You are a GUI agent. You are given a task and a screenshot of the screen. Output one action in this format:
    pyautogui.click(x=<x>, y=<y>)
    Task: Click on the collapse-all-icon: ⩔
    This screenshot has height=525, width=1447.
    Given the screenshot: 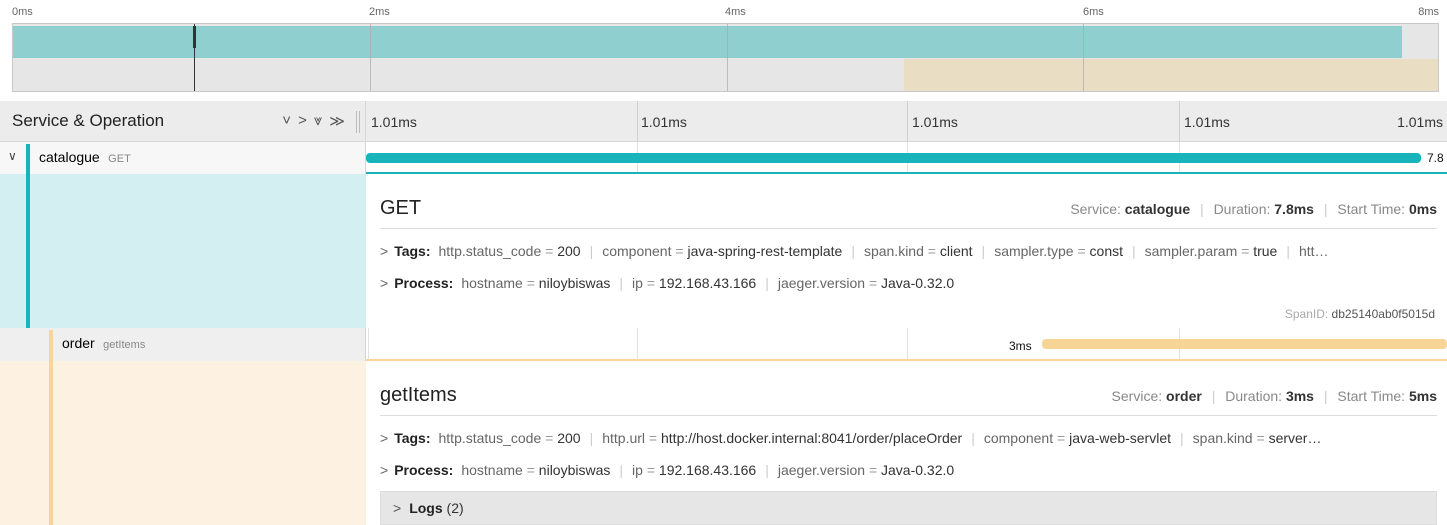 What is the action you would take?
    pyautogui.click(x=318, y=121)
    